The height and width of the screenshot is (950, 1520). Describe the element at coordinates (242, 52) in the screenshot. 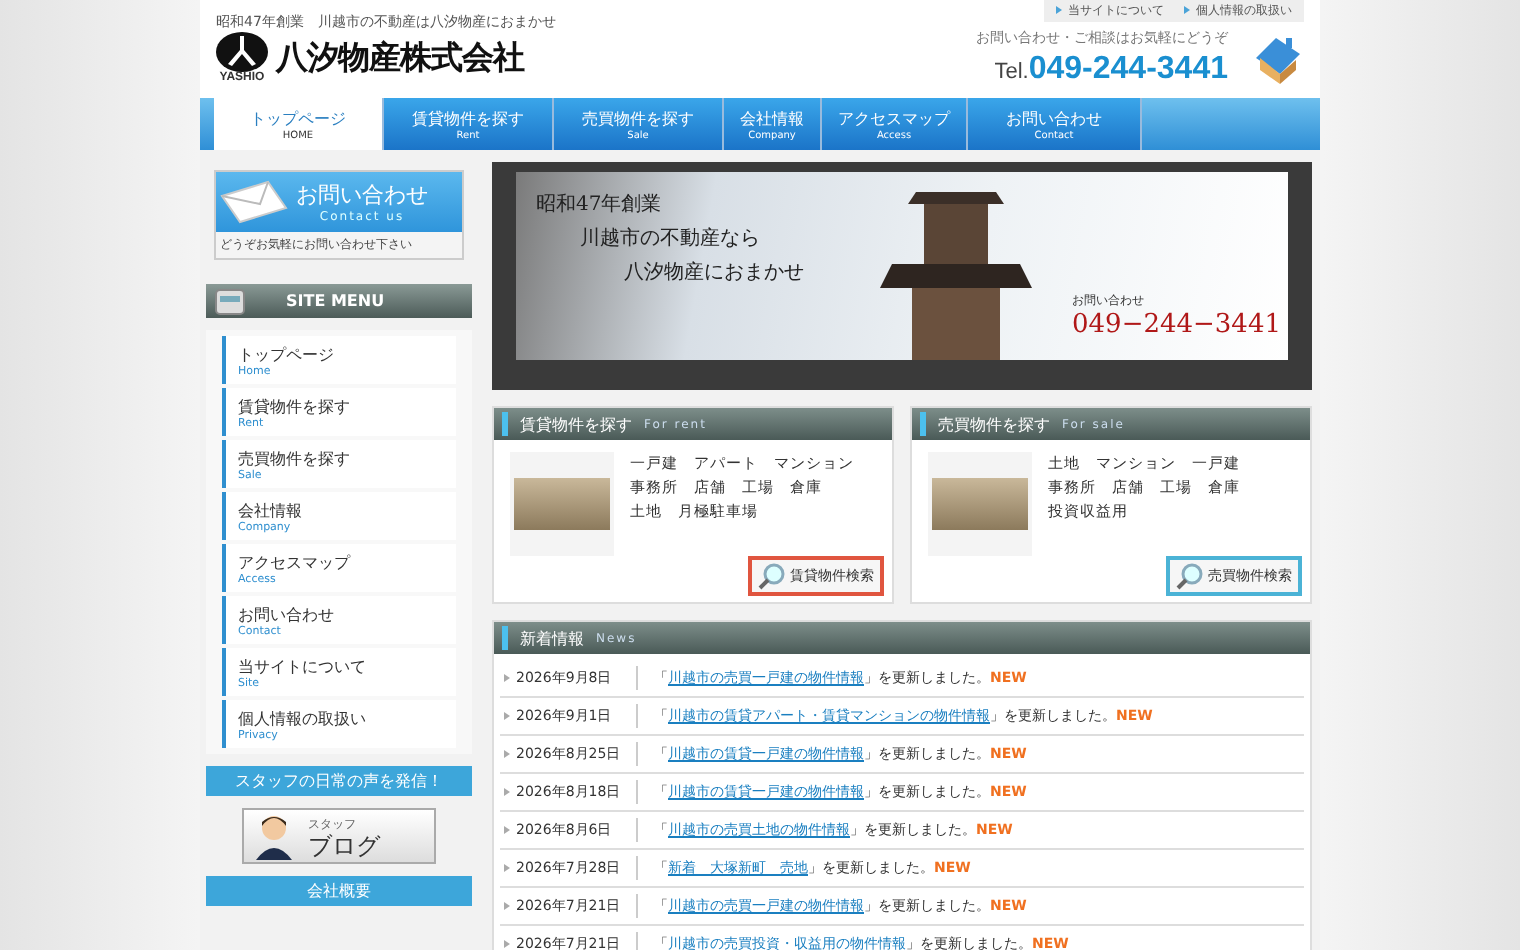

I see `logo-icon` at that location.